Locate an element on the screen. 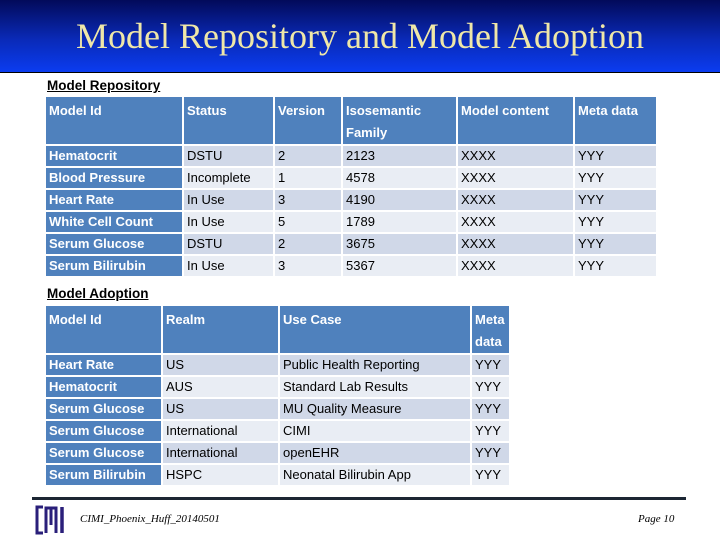 This screenshot has width=720, height=540. table-row: Hematocrit DSTU 2 2123 XXXX YYY is located at coordinates (351, 156).